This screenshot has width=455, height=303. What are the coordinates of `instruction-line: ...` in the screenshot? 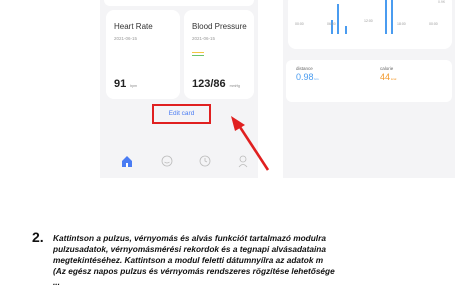 It's located at (56, 282).